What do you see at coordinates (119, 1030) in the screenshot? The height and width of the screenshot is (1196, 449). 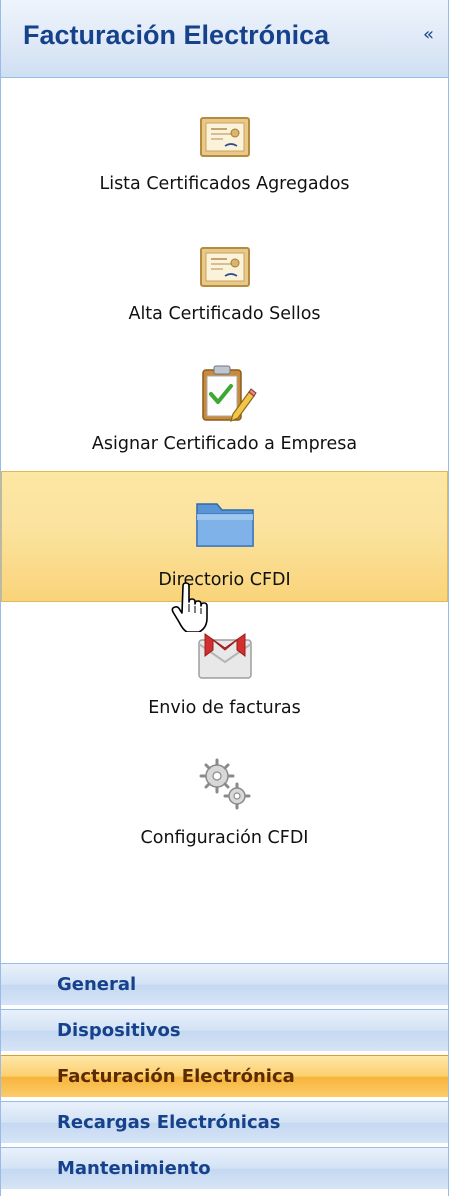 I see `nav-label: Dispositivos` at bounding box center [119, 1030].